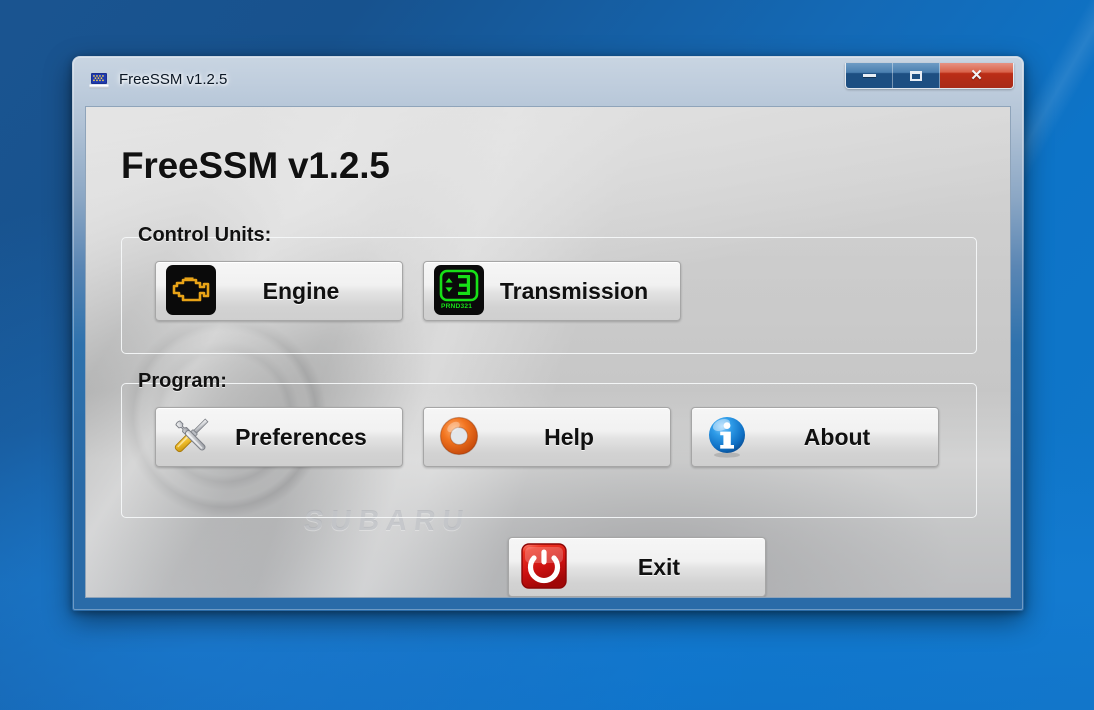  What do you see at coordinates (548, 81) in the screenshot?
I see `title-bar: FreeSSM v1.2.5 ✕` at bounding box center [548, 81].